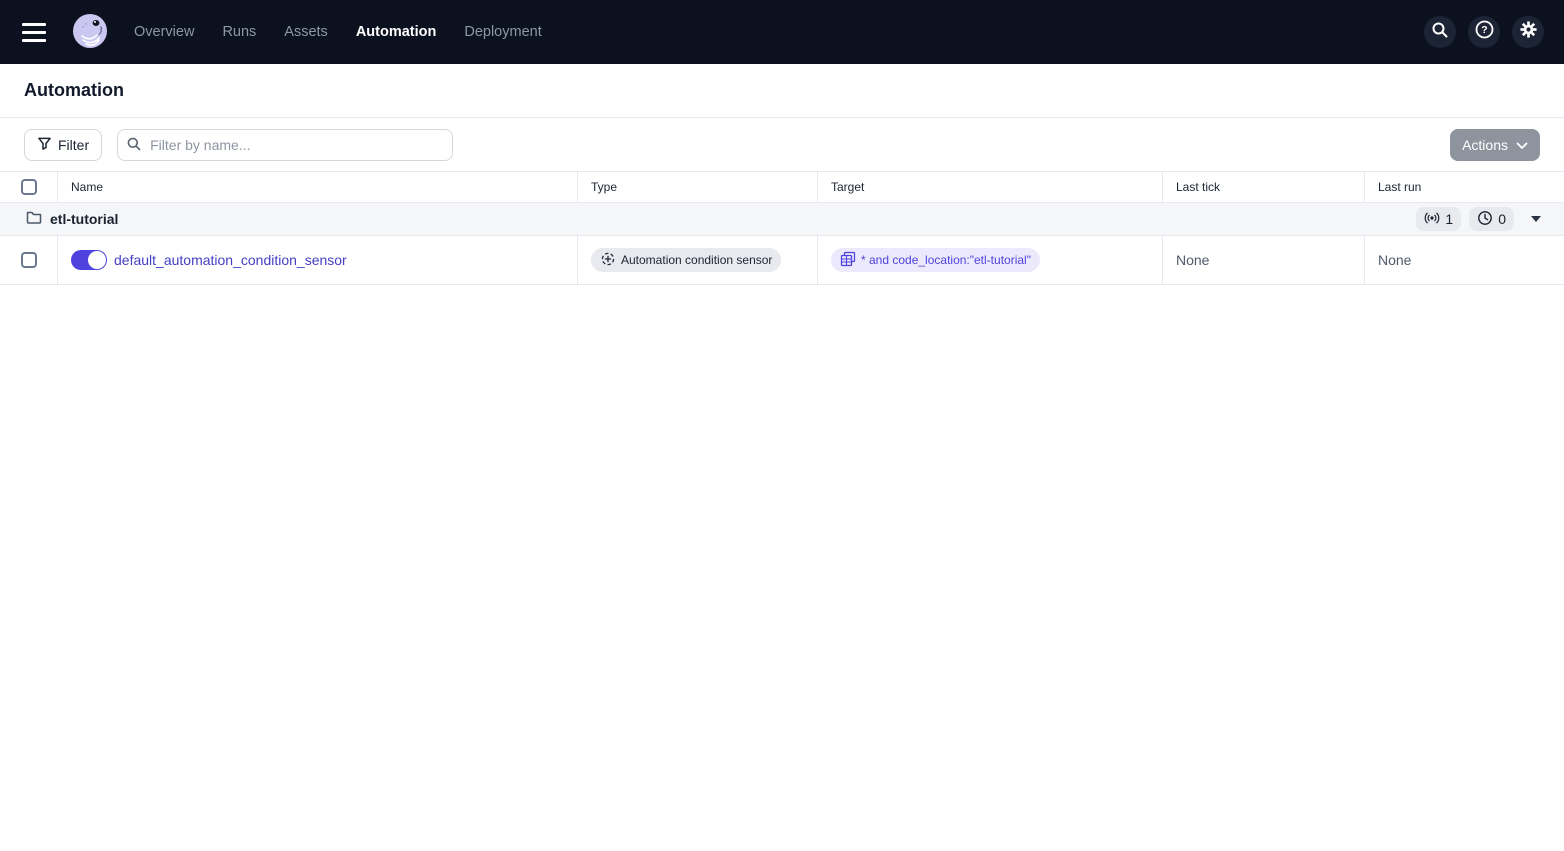 Image resolution: width=1564 pixels, height=851 pixels. I want to click on sensor-enabled-toggle, so click(89, 260).